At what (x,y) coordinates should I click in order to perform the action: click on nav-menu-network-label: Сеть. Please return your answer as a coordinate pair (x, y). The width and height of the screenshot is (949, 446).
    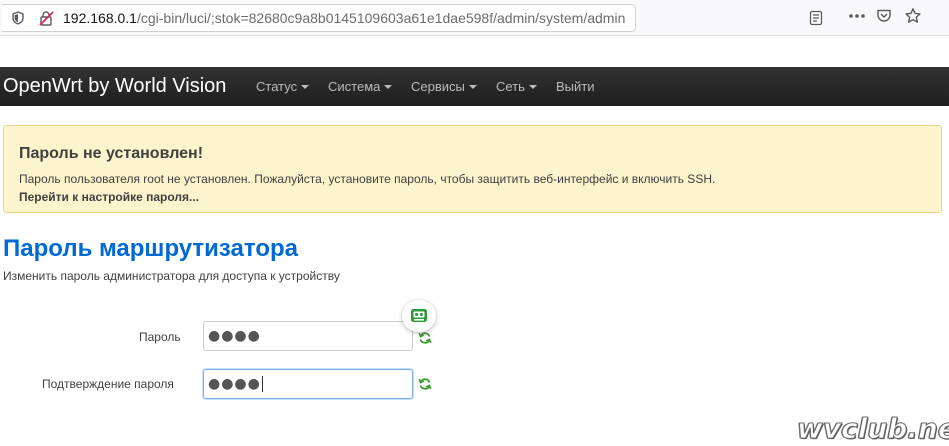
    Looking at the image, I should click on (510, 86).